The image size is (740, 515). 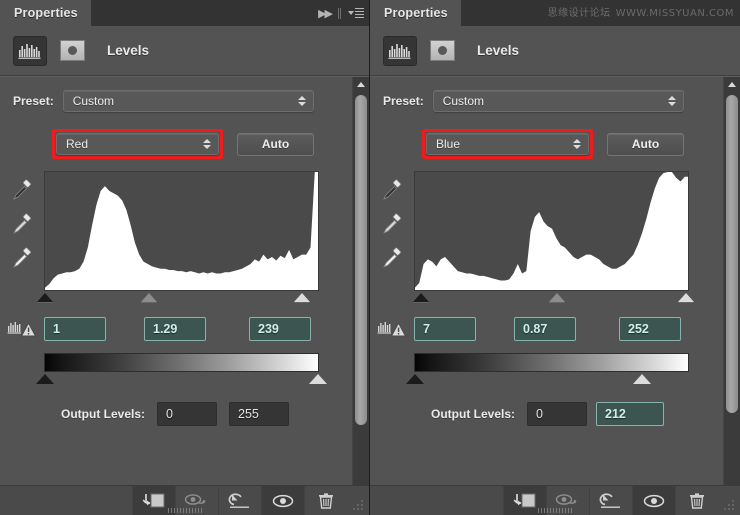 What do you see at coordinates (75, 329) in the screenshot?
I see `input-shadow-field: 1` at bounding box center [75, 329].